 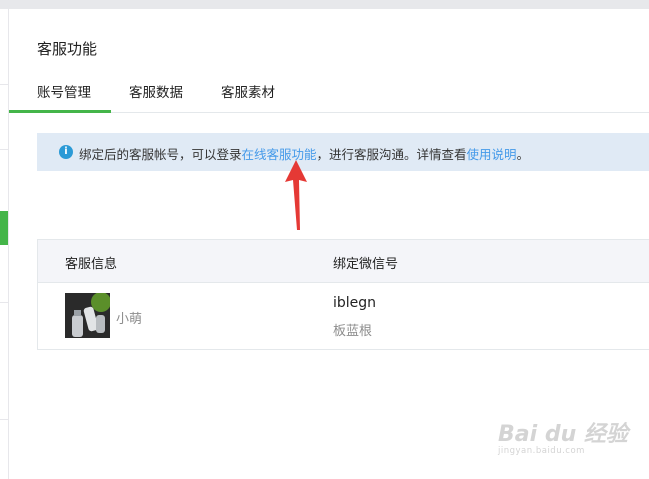 I want to click on watermark-url: jingyan.baidu.com, so click(x=541, y=451).